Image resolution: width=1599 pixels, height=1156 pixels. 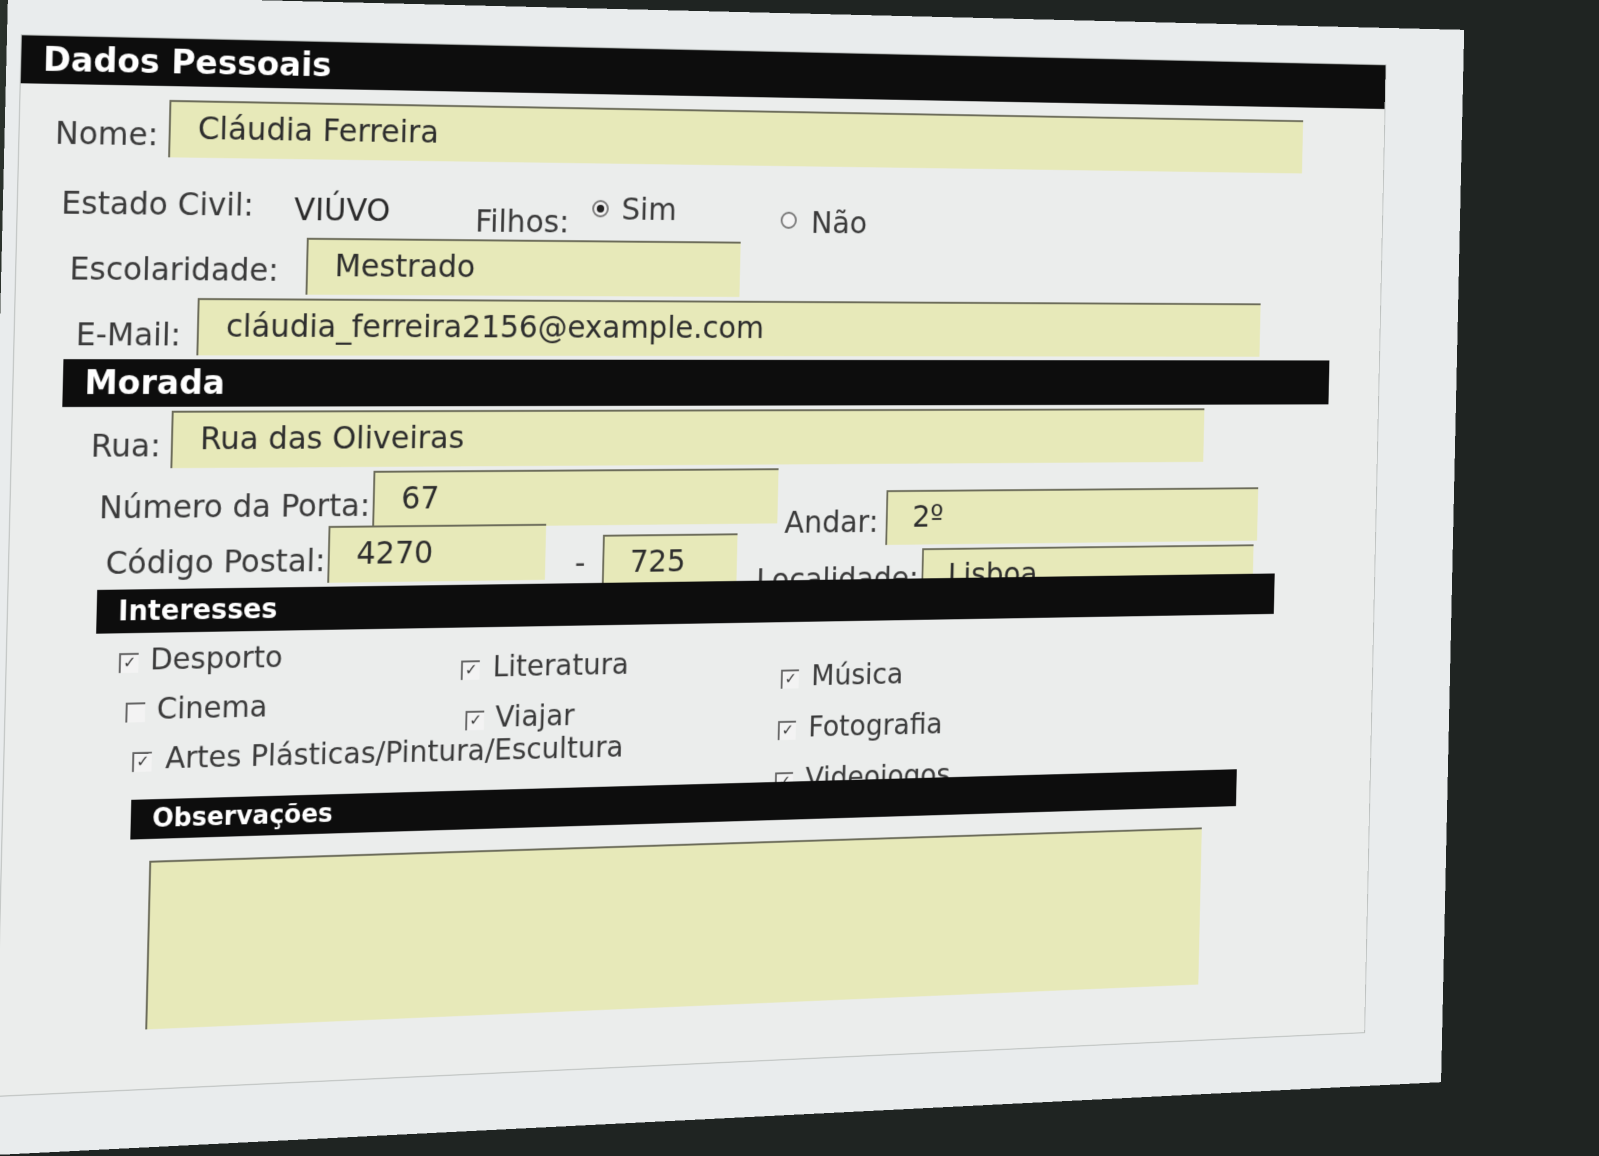 I want to click on children-no-label: Não, so click(x=839, y=222).